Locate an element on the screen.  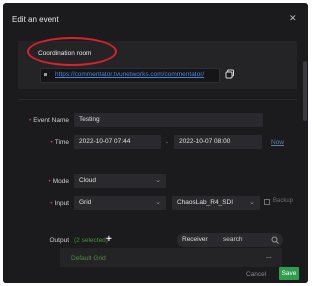
save-button: Save is located at coordinates (289, 273).